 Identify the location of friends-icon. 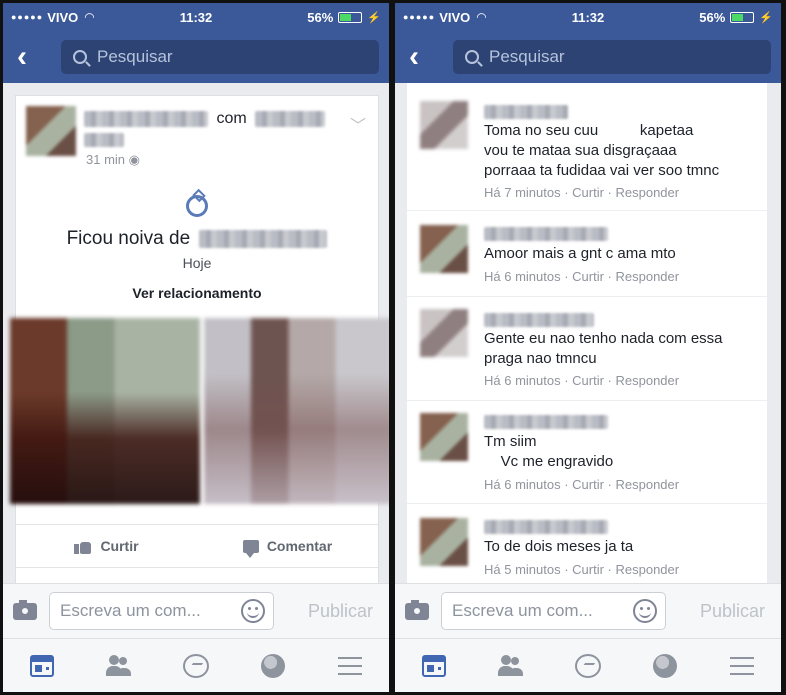
(119, 665).